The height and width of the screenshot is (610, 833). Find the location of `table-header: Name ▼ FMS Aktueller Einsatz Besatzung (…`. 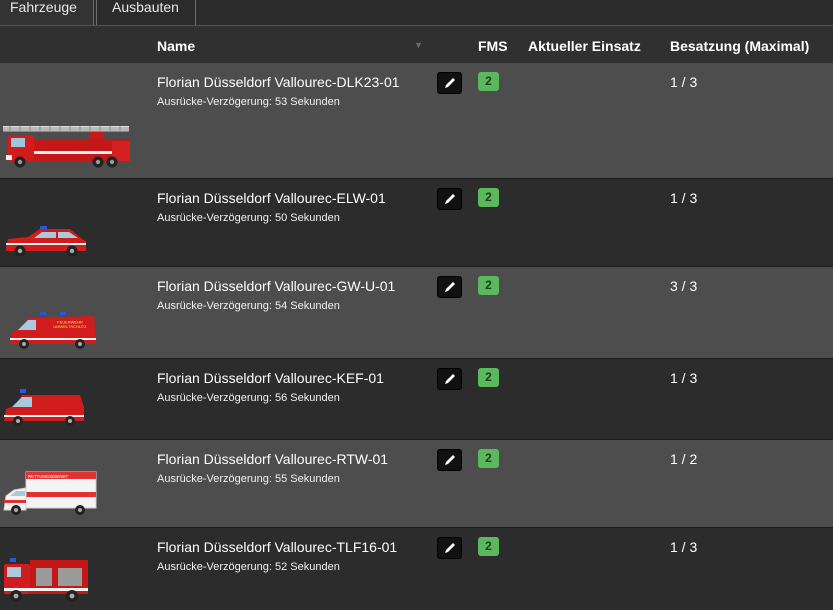

table-header: Name ▼ FMS Aktueller Einsatz Besatzung (… is located at coordinates (416, 44).